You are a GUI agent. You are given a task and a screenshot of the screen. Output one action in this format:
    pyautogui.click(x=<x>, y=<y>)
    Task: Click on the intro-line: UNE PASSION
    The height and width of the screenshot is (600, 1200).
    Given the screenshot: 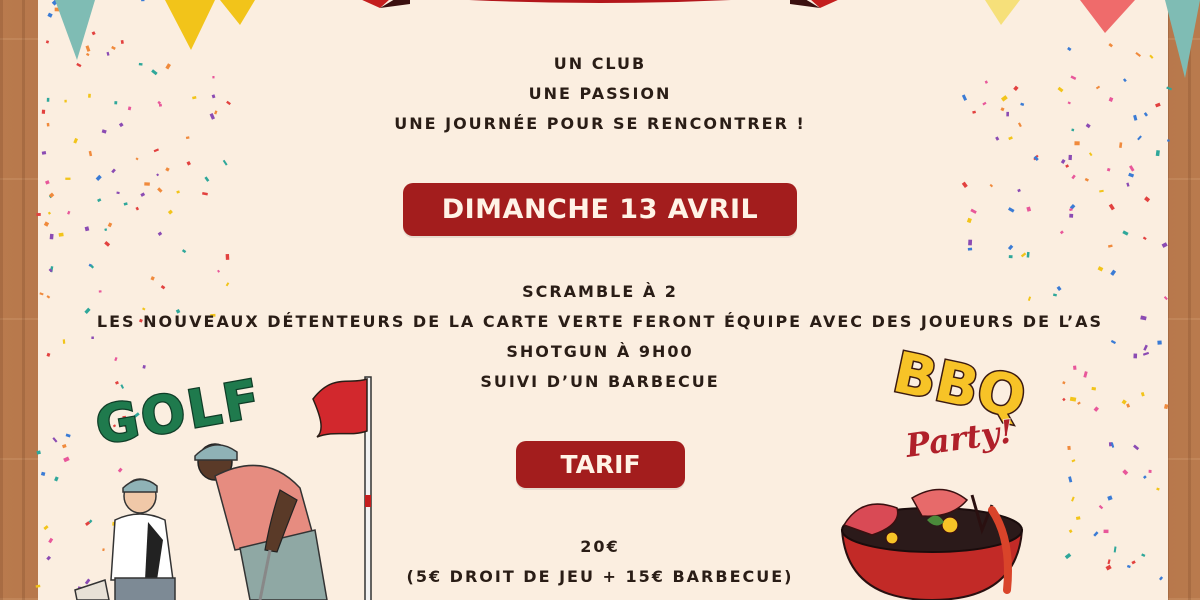 What is the action you would take?
    pyautogui.click(x=600, y=93)
    